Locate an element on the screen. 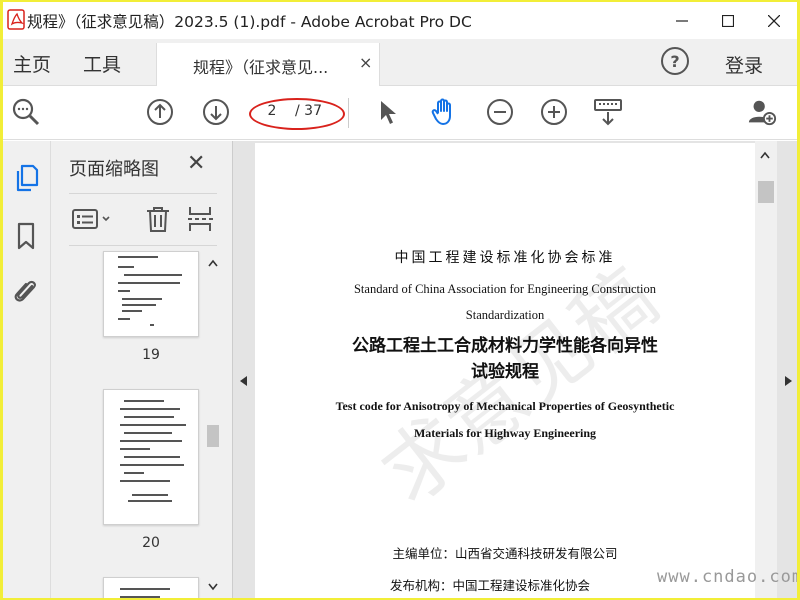 This screenshot has width=800, height=600. page-number-highlight-oval is located at coordinates (297, 114).